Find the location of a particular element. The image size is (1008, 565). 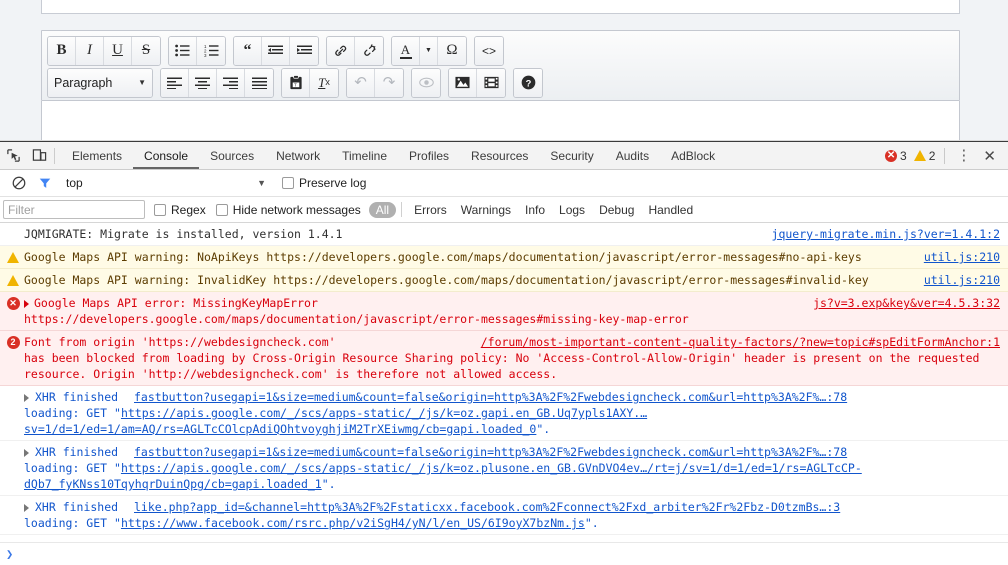

filter-level-logs: Logs is located at coordinates (572, 210).